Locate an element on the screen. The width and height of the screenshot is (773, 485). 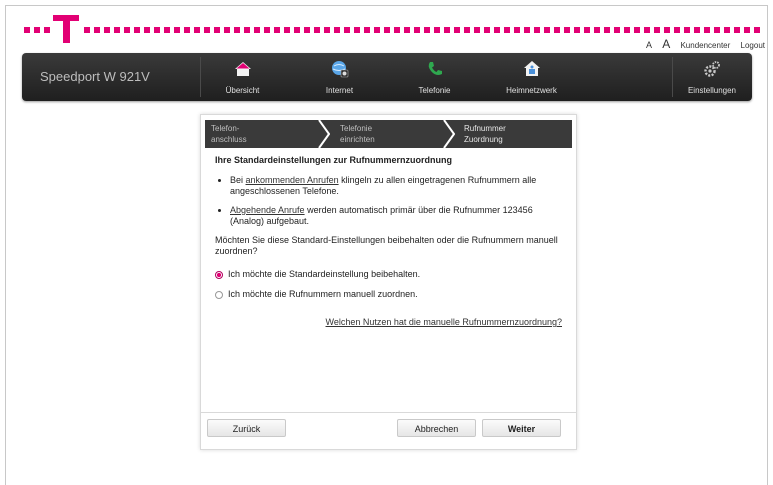
outgoing-calls-link: Abgehende Anrufe is located at coordinates (267, 210).